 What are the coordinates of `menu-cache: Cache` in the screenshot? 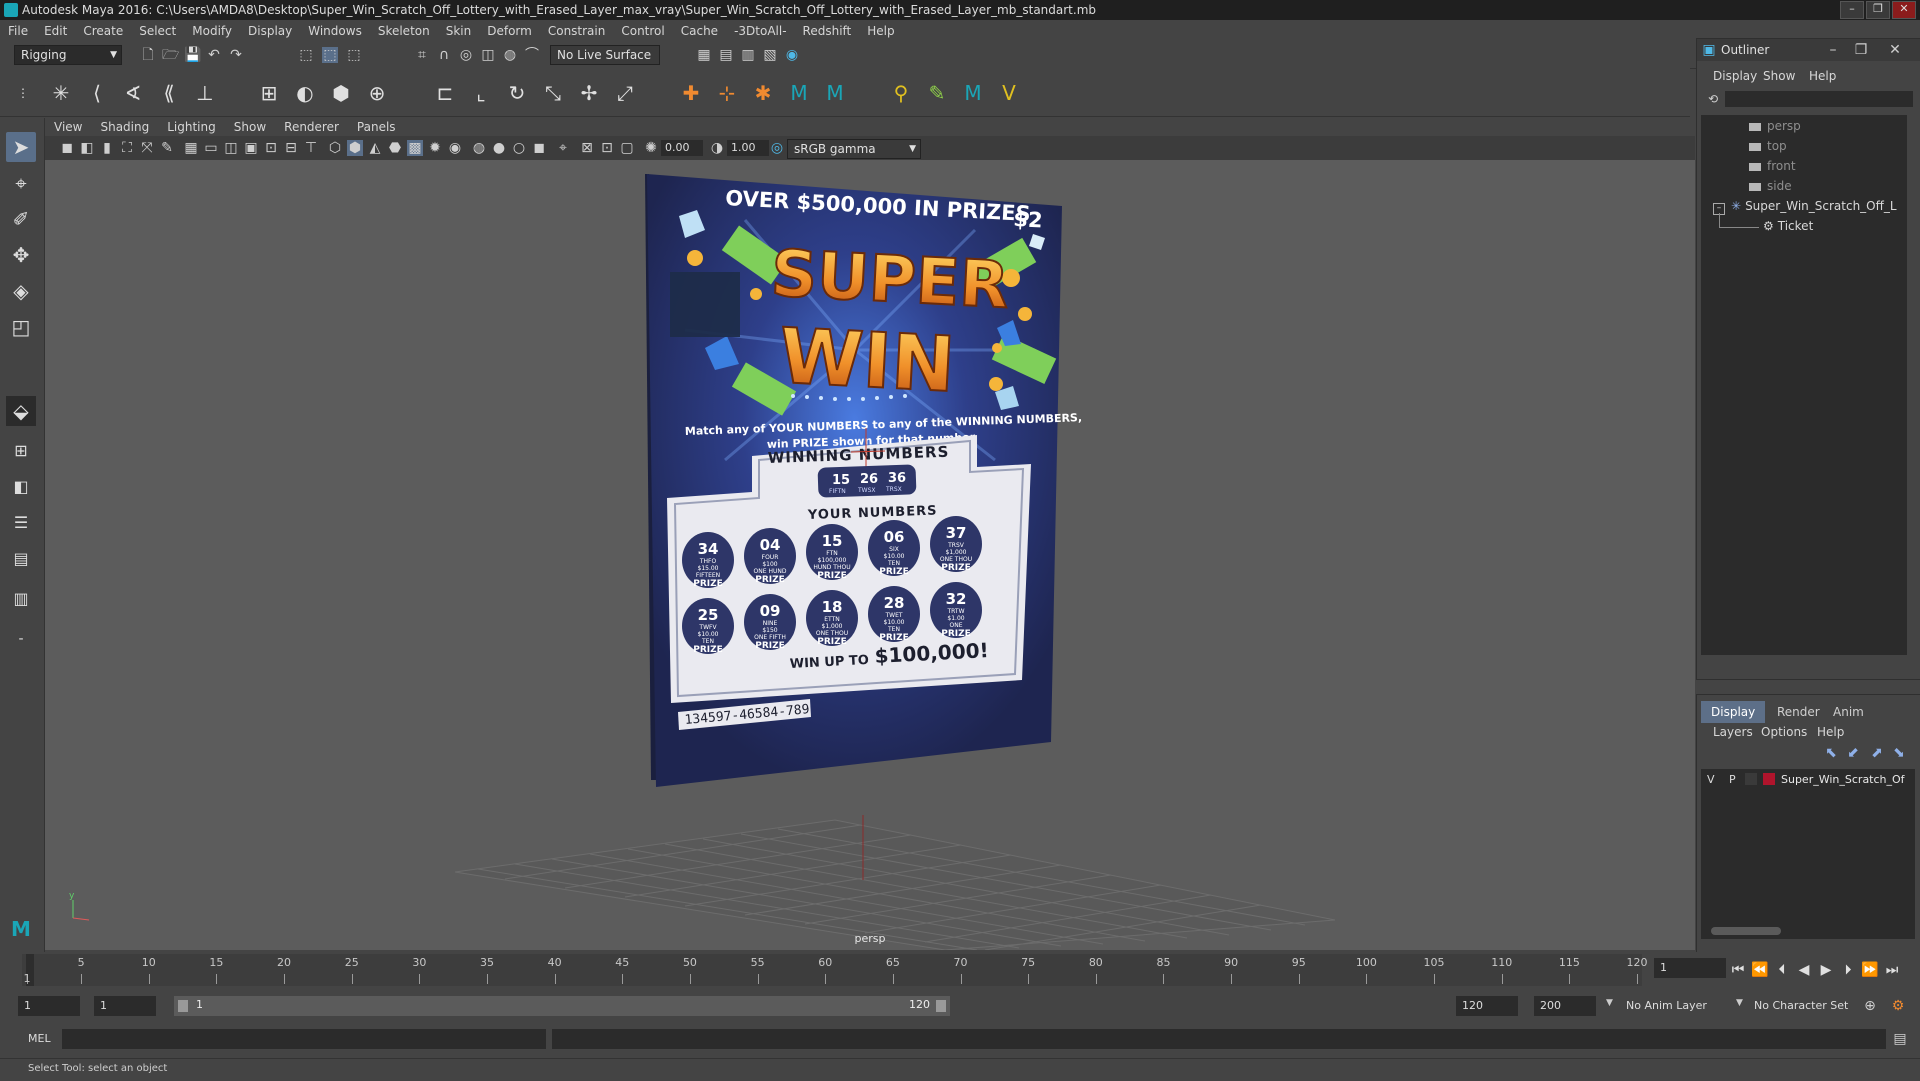 It's located at (699, 31).